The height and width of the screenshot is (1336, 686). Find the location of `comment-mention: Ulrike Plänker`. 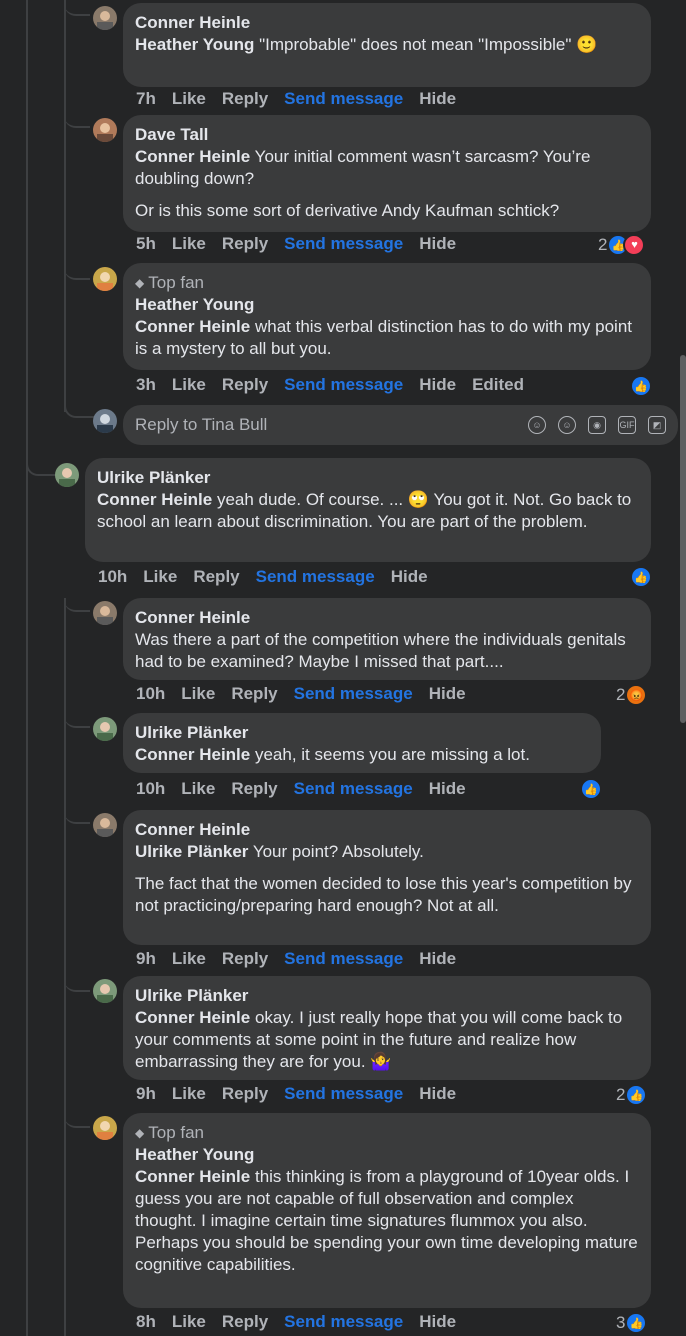

comment-mention: Ulrike Plänker is located at coordinates (191, 851).